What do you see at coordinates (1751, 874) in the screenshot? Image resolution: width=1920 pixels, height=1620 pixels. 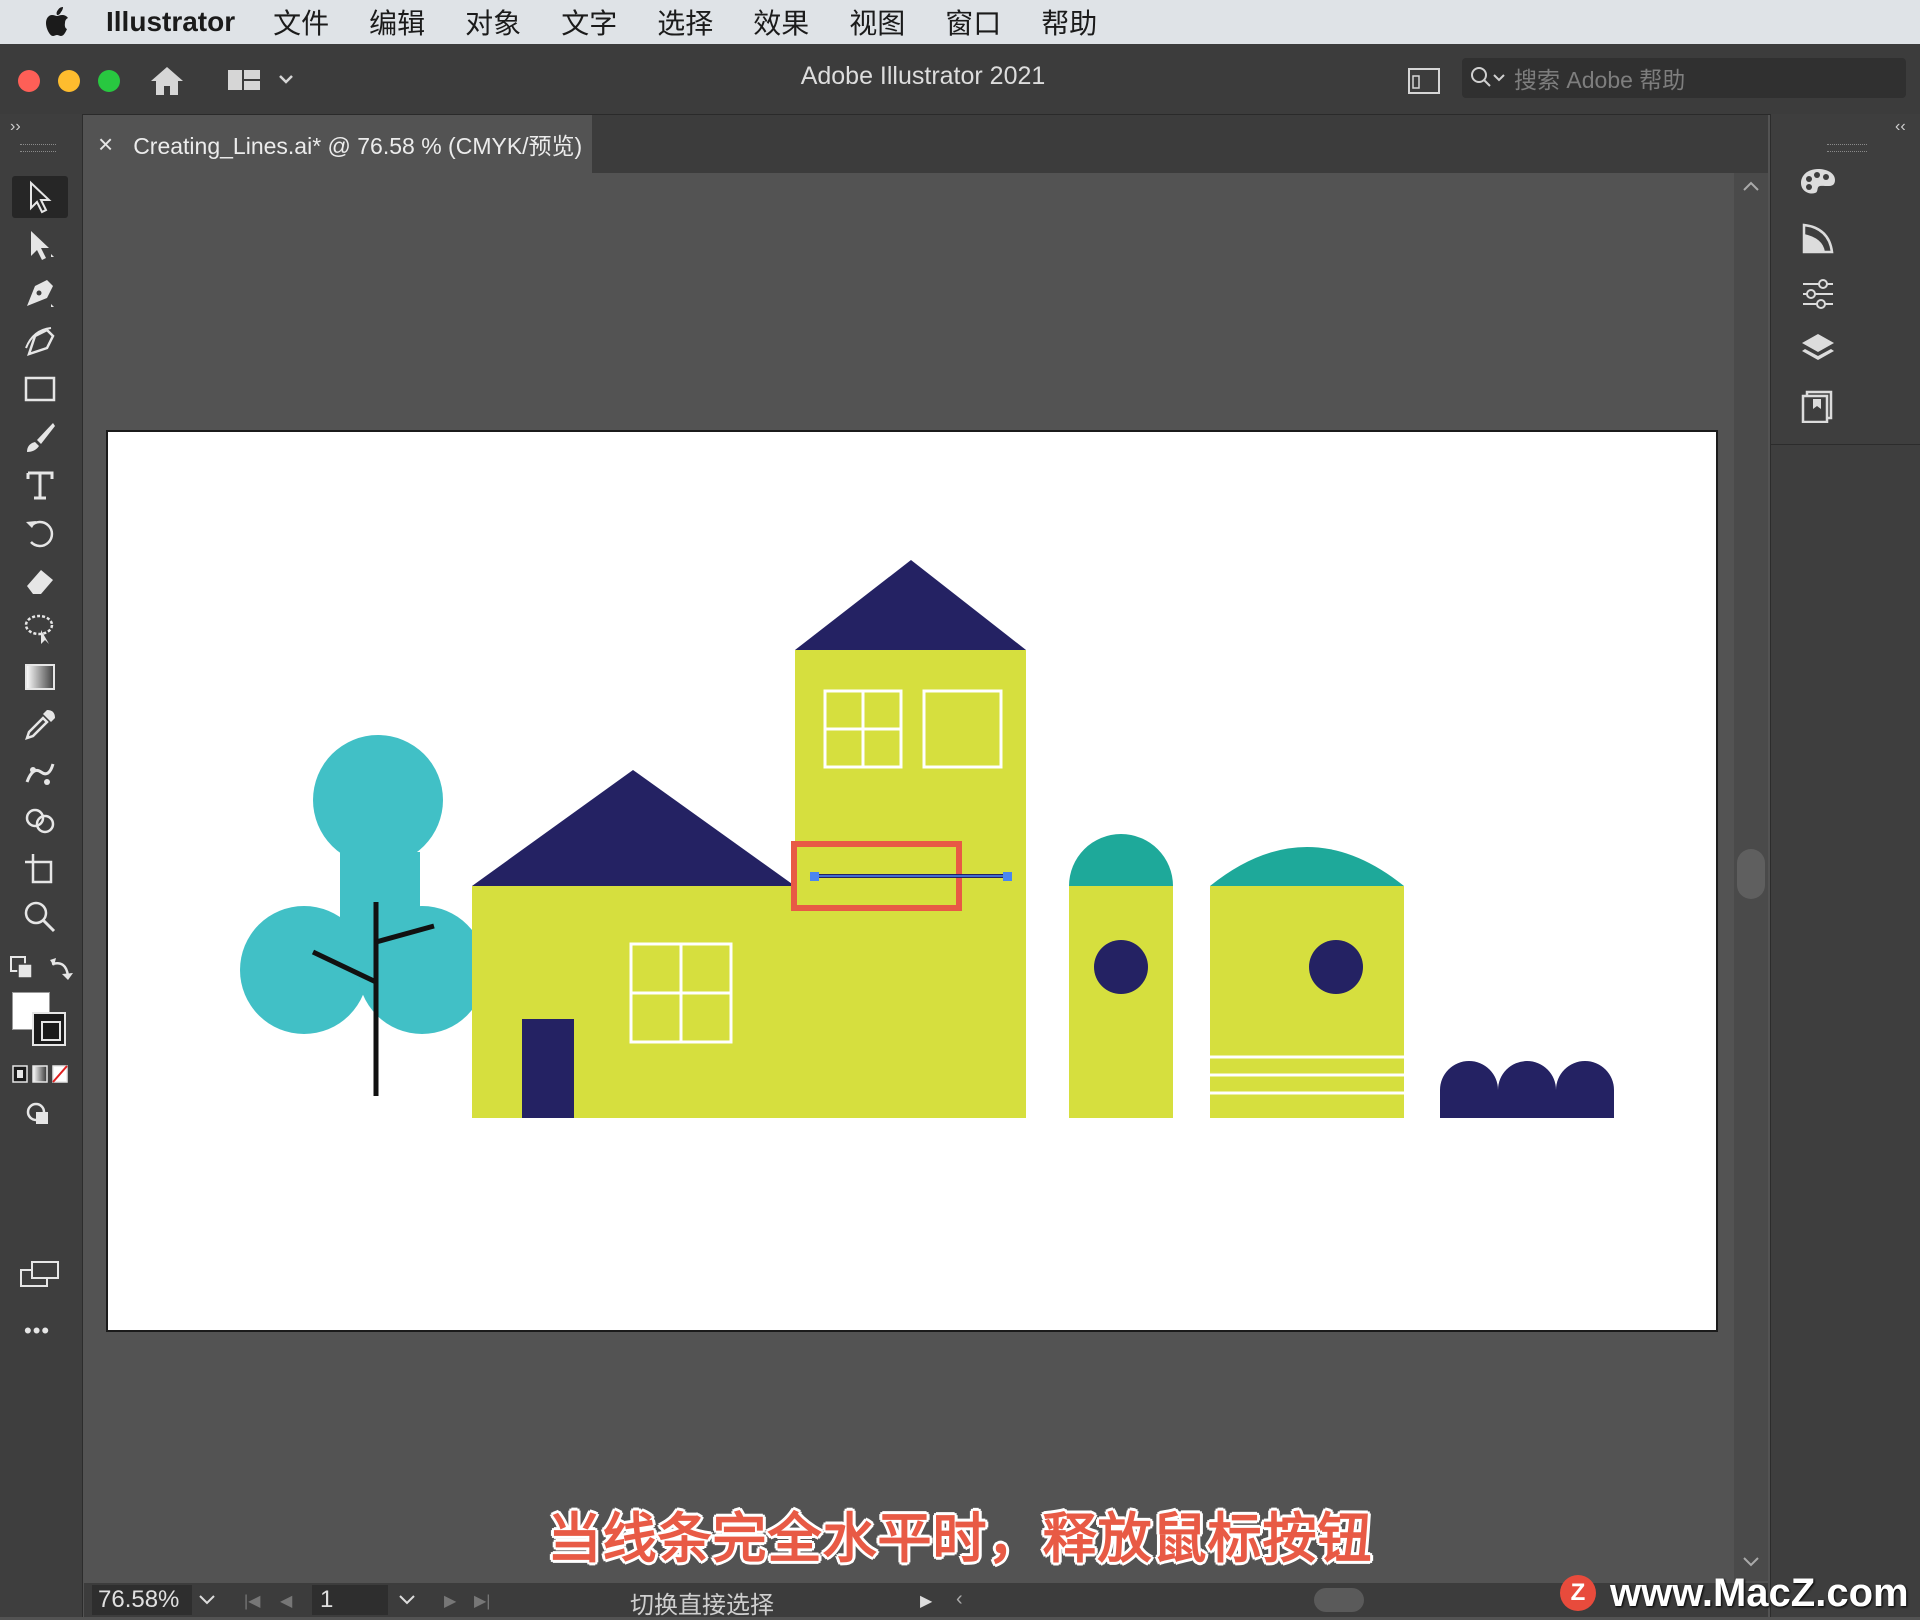 I see `vertical-scroll-thumb` at bounding box center [1751, 874].